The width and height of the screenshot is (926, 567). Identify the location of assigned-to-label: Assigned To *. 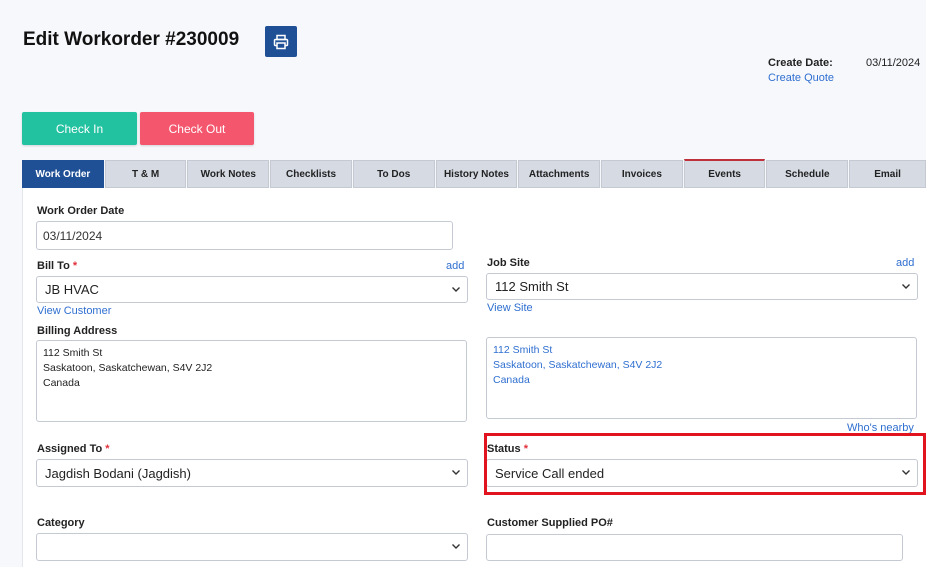
(73, 449).